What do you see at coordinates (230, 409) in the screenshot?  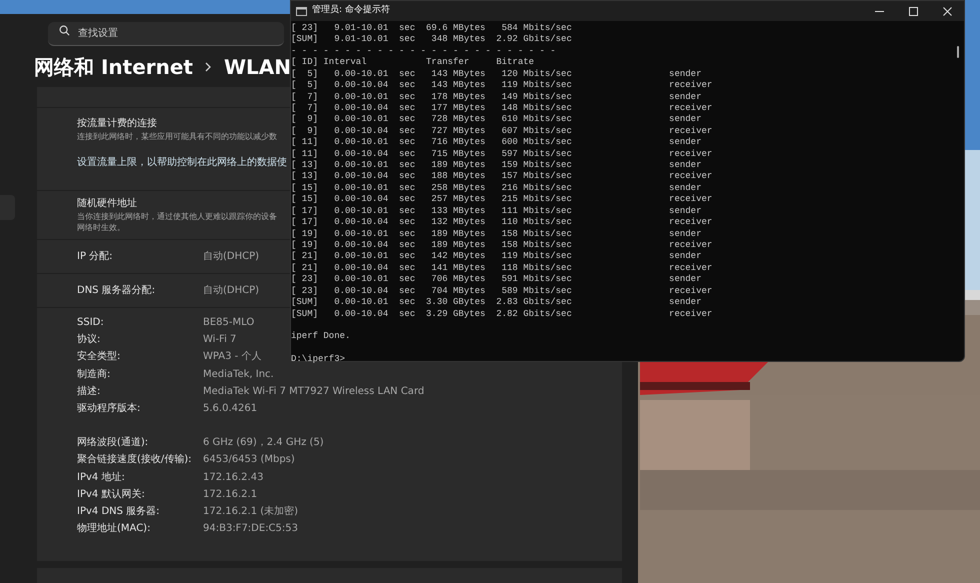 I see `property-value: 5.6.0.4261` at bounding box center [230, 409].